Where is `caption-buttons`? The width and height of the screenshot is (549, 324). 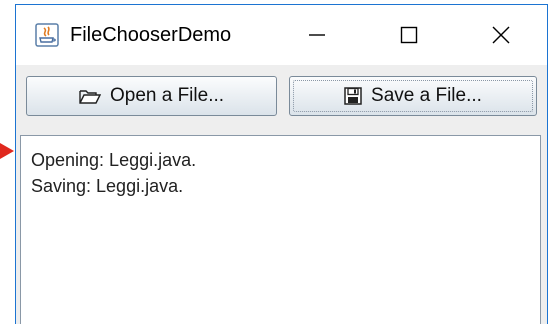
caption-buttons is located at coordinates (409, 35).